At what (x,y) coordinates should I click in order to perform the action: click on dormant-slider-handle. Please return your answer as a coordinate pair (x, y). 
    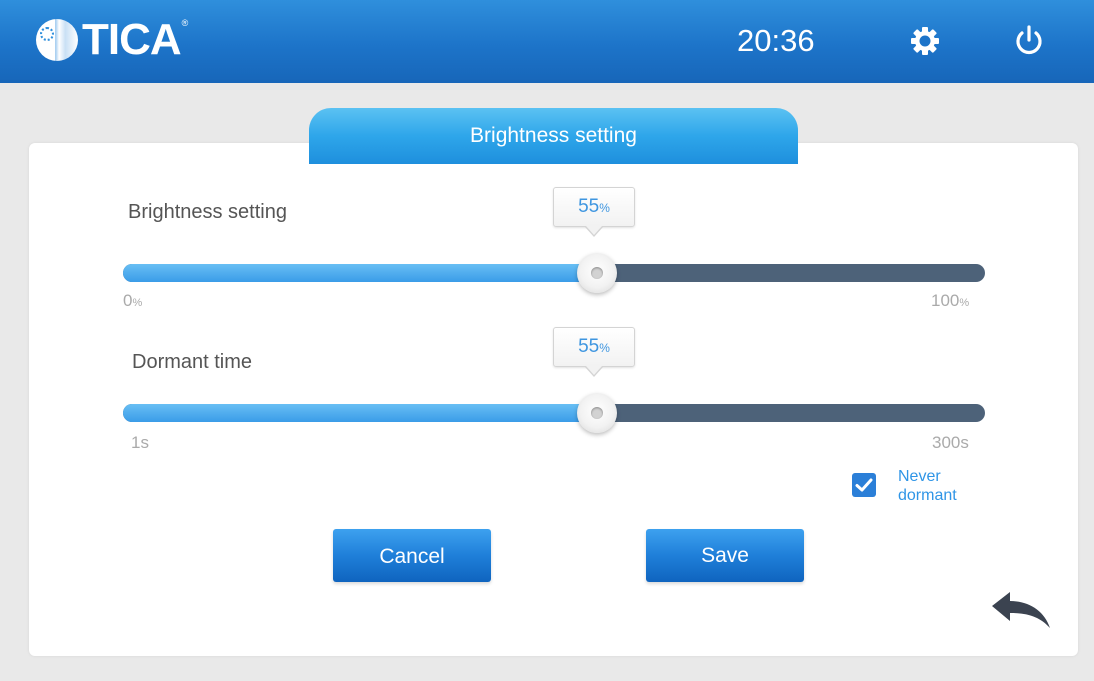
    Looking at the image, I should click on (597, 413).